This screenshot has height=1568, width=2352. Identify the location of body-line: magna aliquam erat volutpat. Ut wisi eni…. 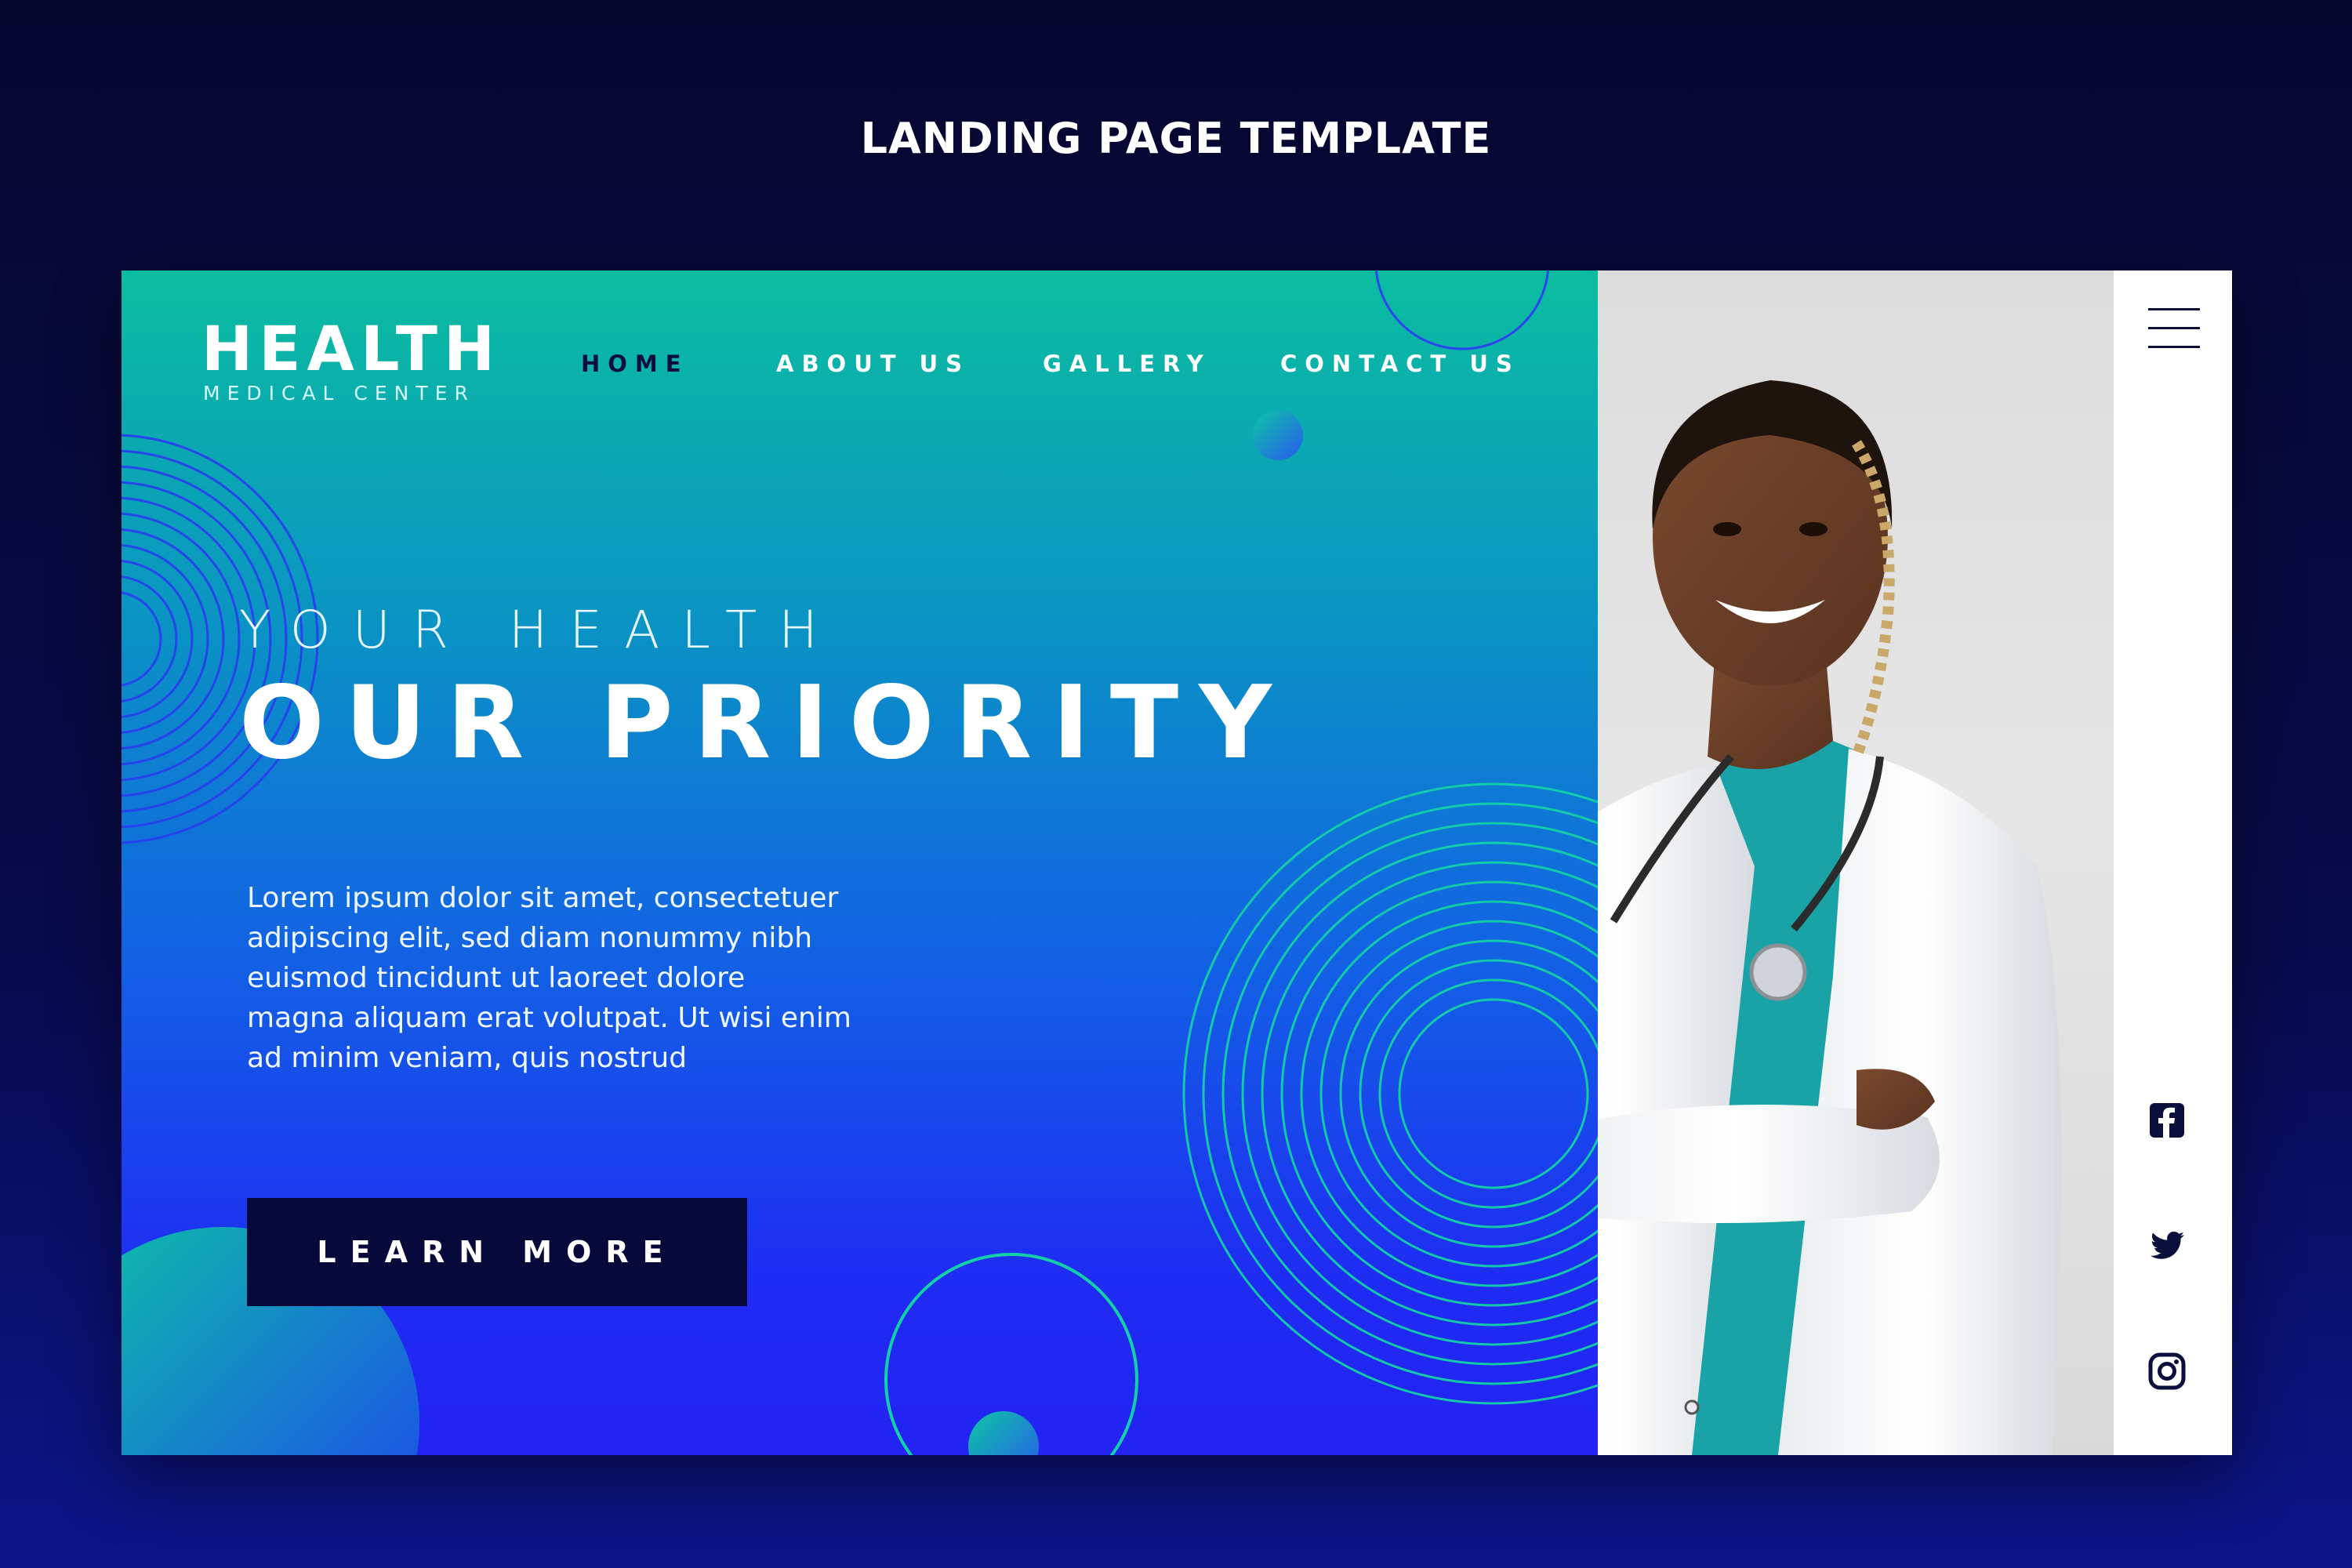
(549, 1018).